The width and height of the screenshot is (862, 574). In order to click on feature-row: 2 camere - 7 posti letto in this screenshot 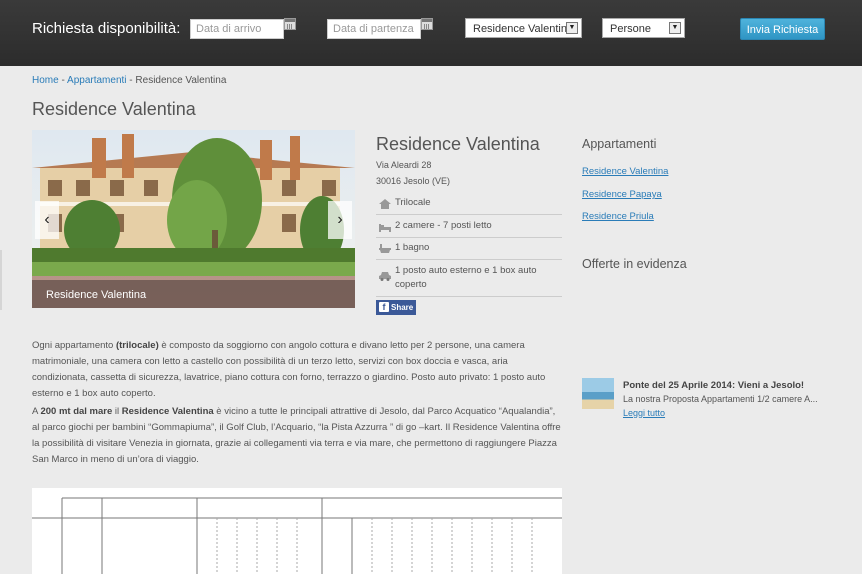, I will do `click(469, 228)`.